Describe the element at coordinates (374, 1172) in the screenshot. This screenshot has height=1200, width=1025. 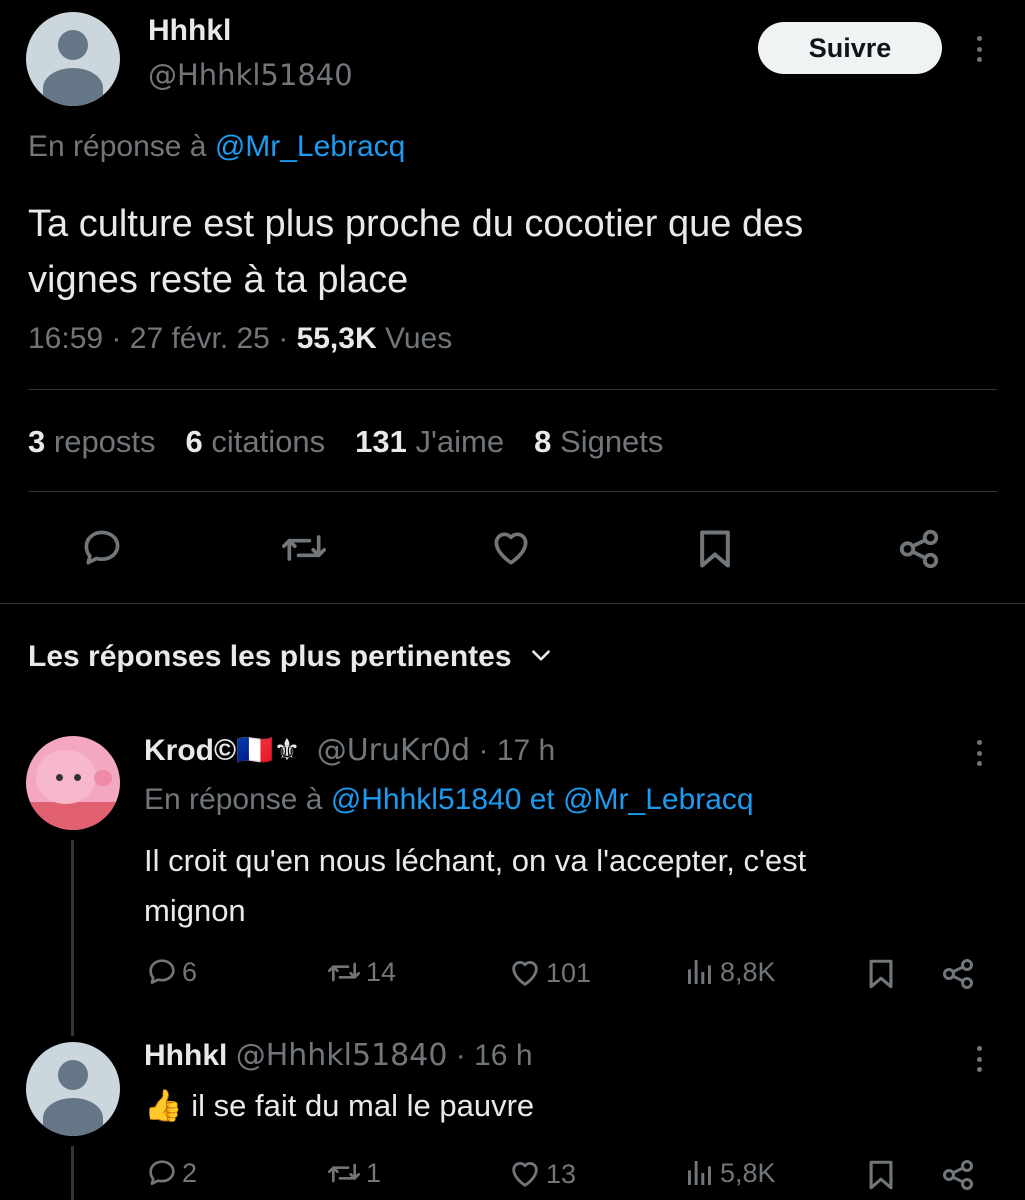
I see `repost-count: 1` at that location.